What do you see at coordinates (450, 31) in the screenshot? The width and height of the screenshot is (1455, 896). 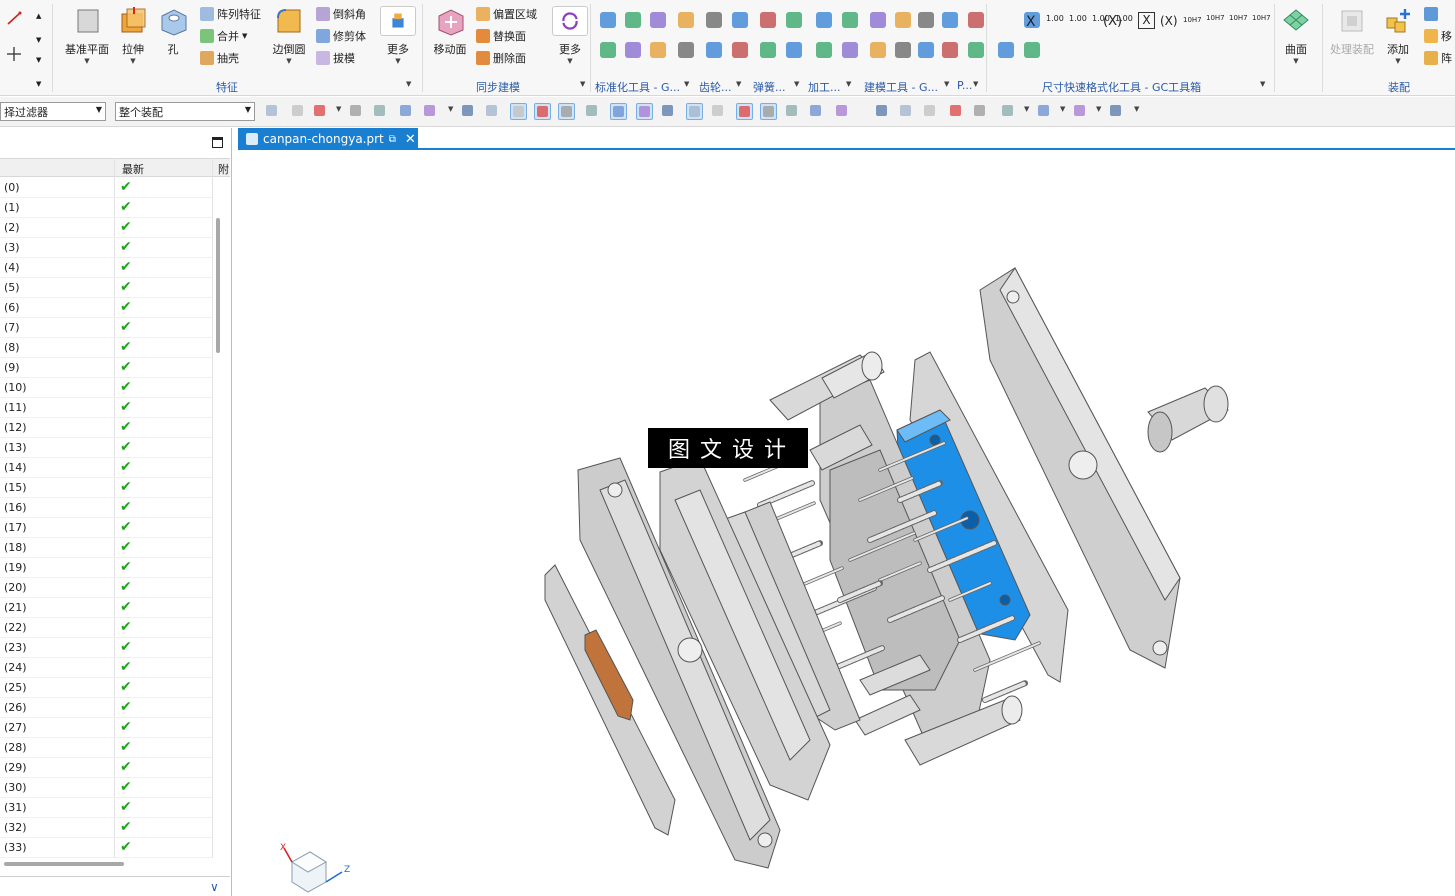 I see `move-face-button: 移动面` at bounding box center [450, 31].